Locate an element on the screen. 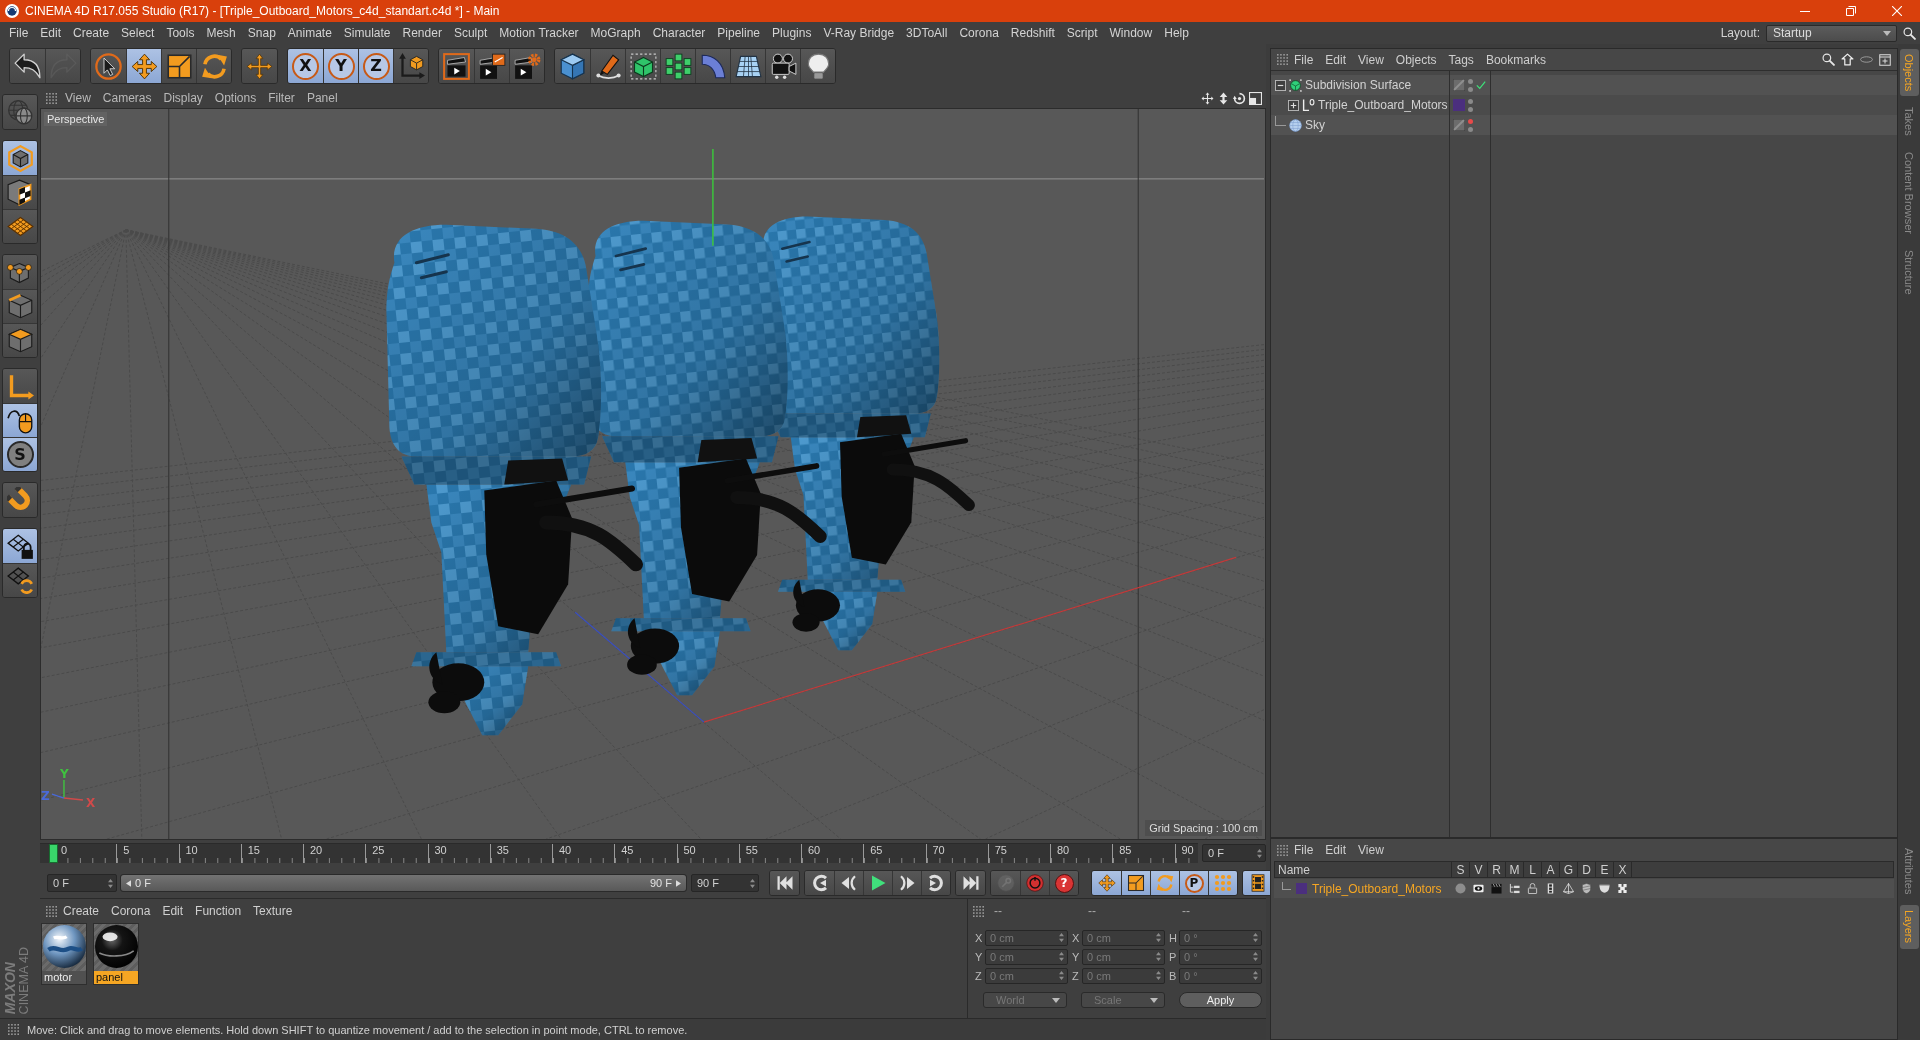  points-mode-button is located at coordinates (20, 272).